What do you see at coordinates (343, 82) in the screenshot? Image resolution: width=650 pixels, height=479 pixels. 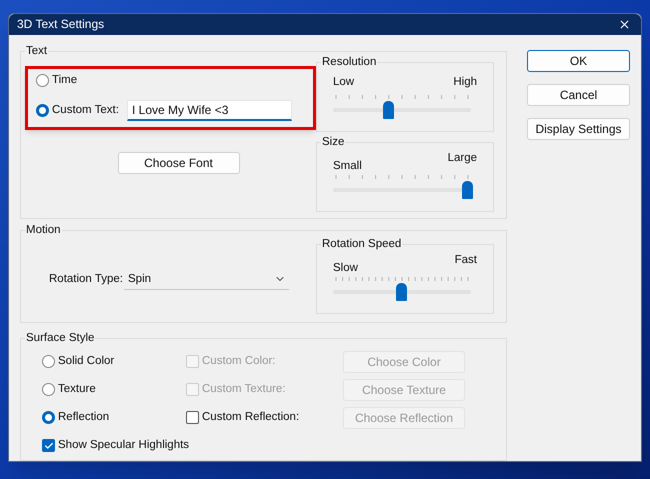 I see `slider-min-label: Low` at bounding box center [343, 82].